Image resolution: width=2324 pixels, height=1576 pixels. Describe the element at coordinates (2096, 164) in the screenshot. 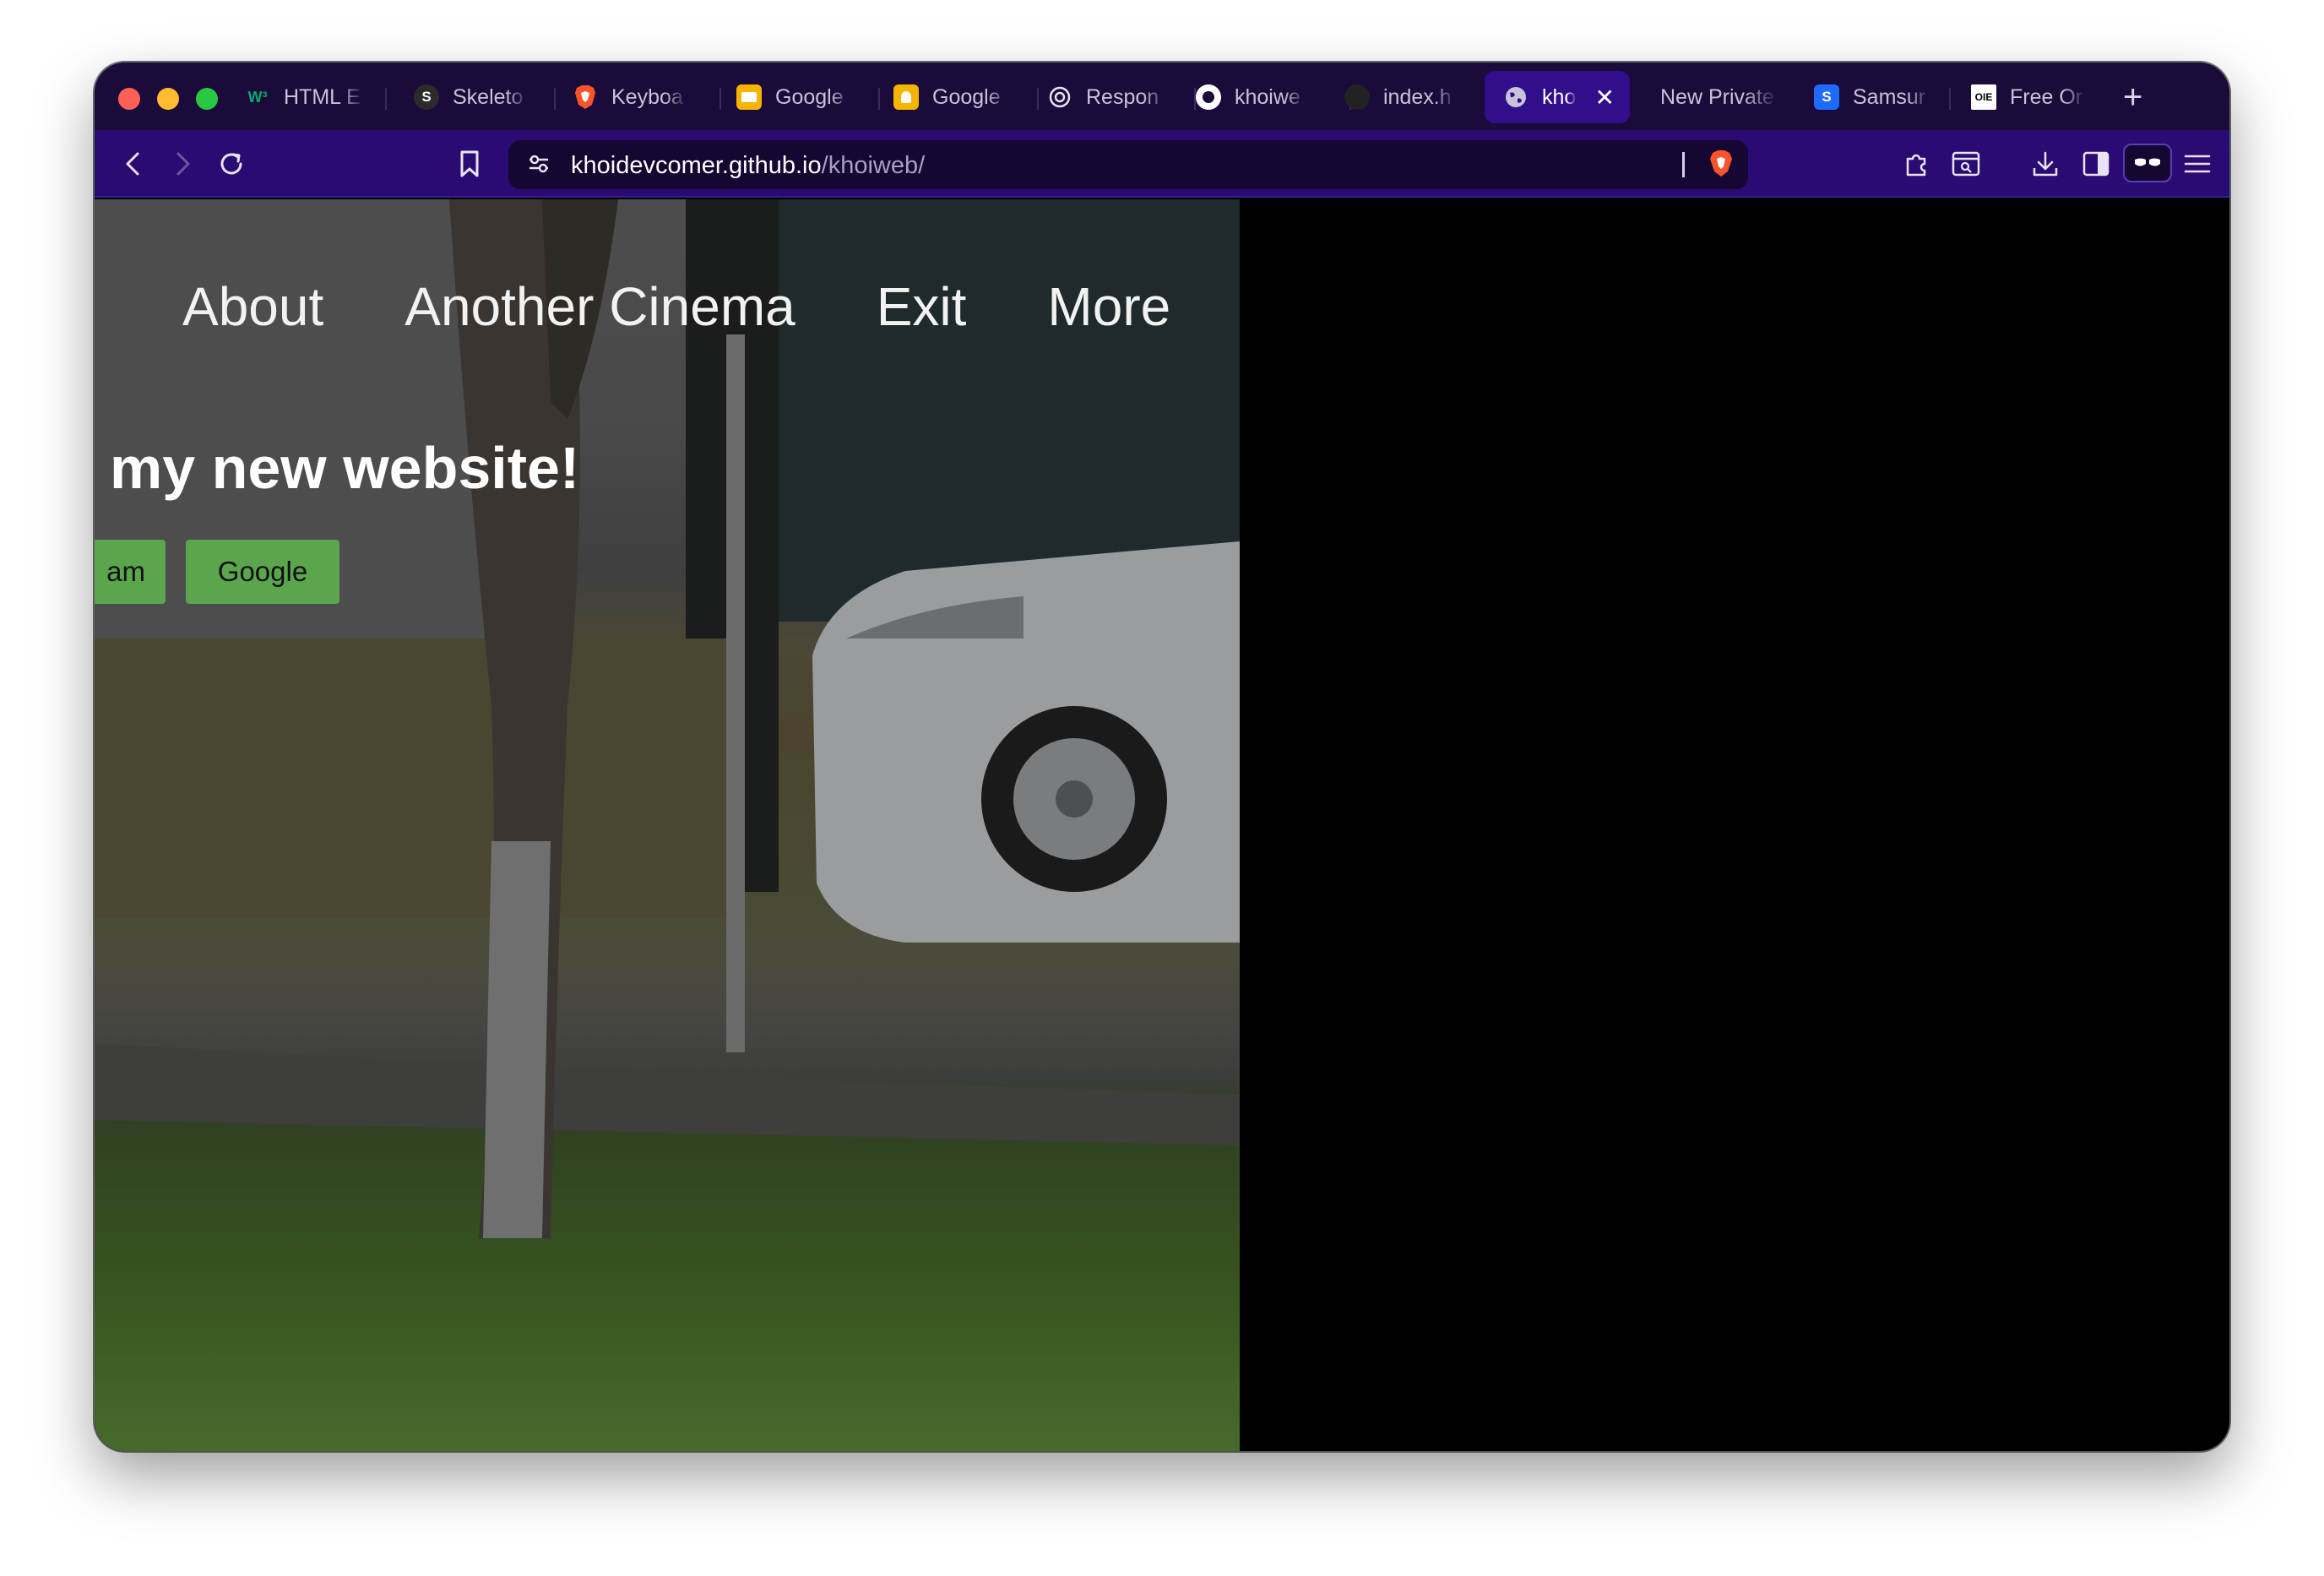

I see `sidebar-icon` at that location.